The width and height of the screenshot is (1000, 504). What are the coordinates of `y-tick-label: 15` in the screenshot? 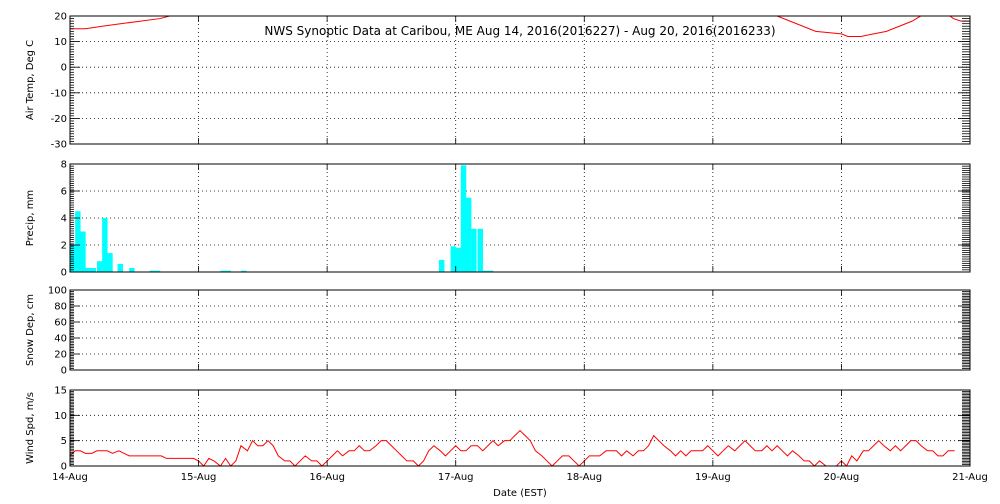 It's located at (60, 391).